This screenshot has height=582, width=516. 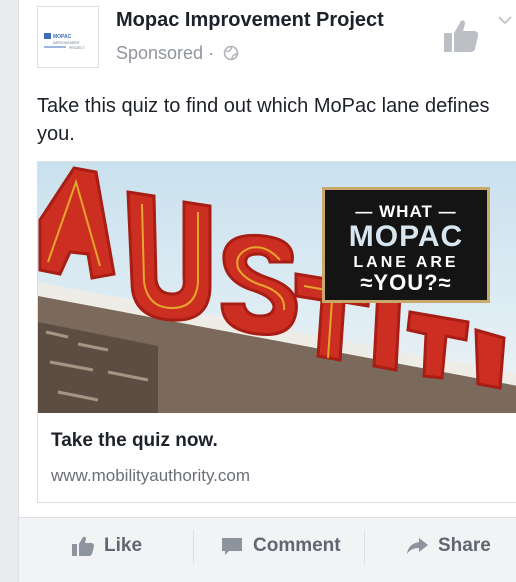 I want to click on globe-icon, so click(x=231, y=53).